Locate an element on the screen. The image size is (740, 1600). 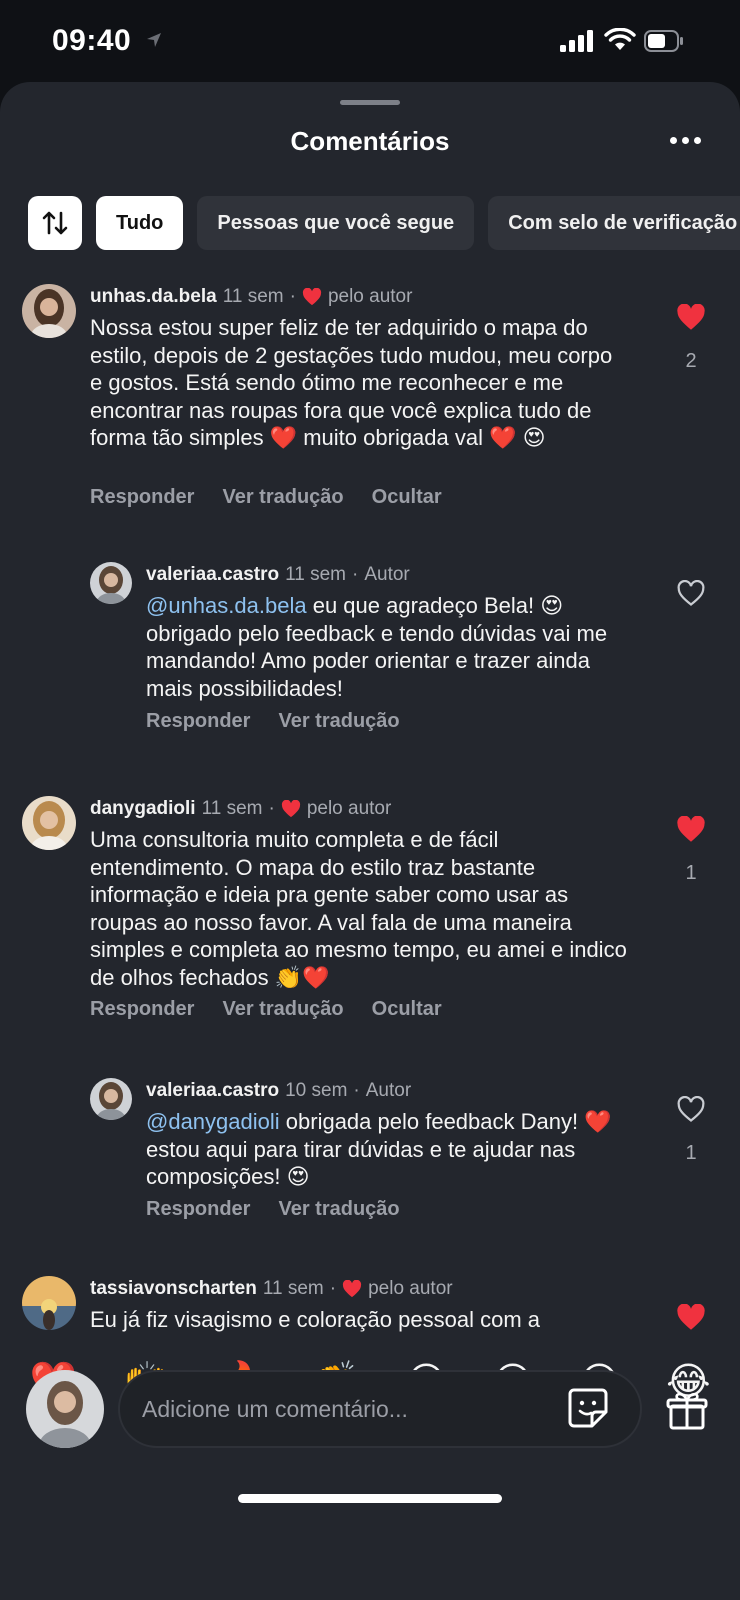
comment-composer is located at coordinates (380, 1409).